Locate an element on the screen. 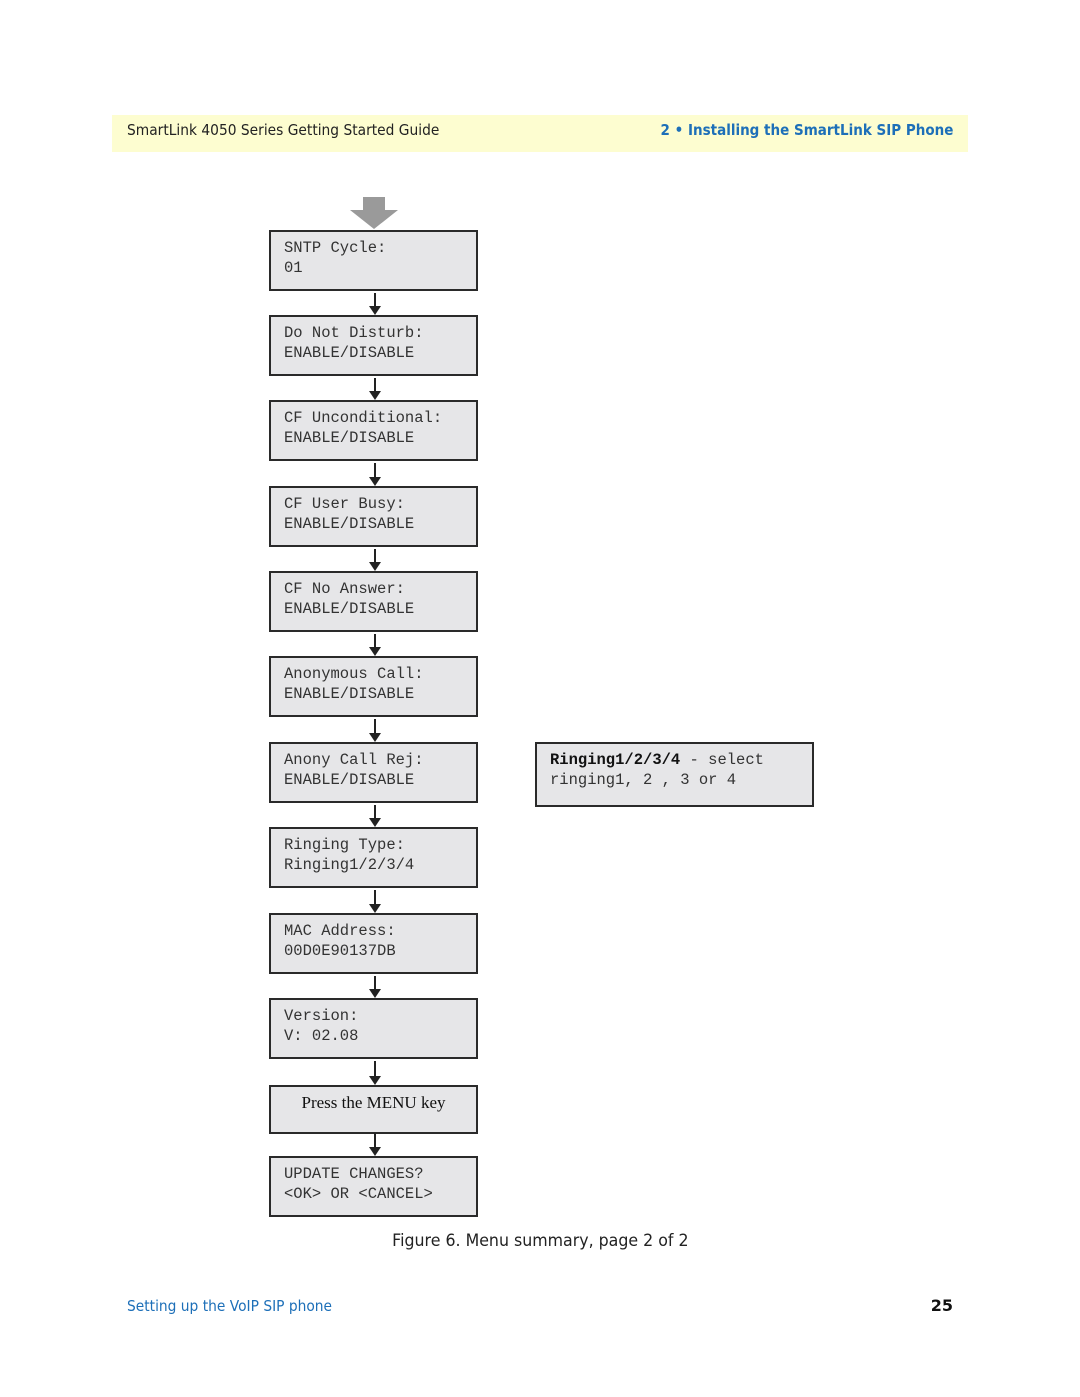 Image resolution: width=1080 pixels, height=1397 pixels. step-label: Do Not Disturb: is located at coordinates (354, 333).